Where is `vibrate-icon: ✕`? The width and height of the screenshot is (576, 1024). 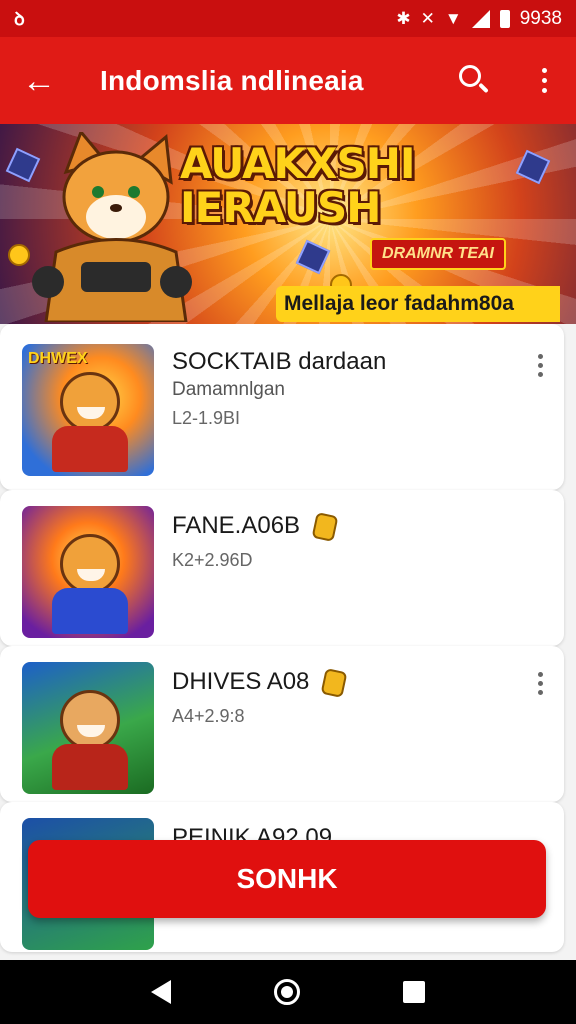 vibrate-icon: ✕ is located at coordinates (427, 18).